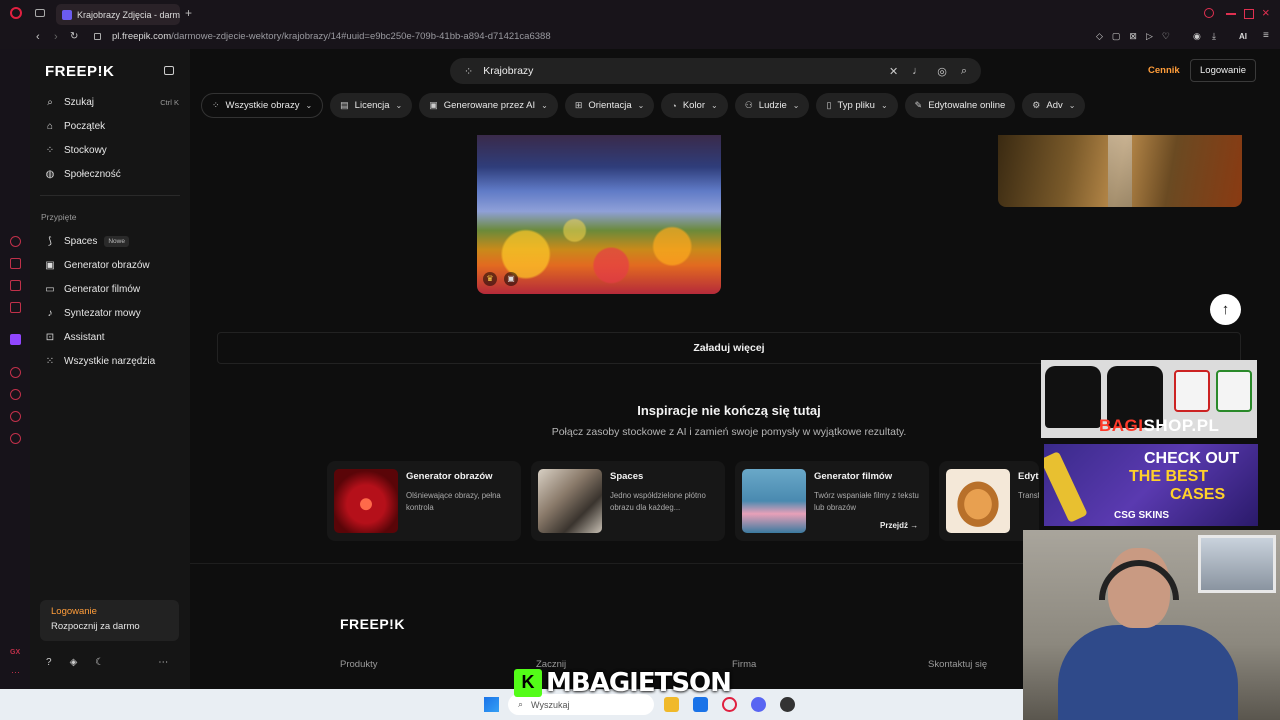 This screenshot has width=1280, height=720. What do you see at coordinates (857, 105) in the screenshot?
I see `filter-file-type: ▯ Typ pliku ⌄` at bounding box center [857, 105].